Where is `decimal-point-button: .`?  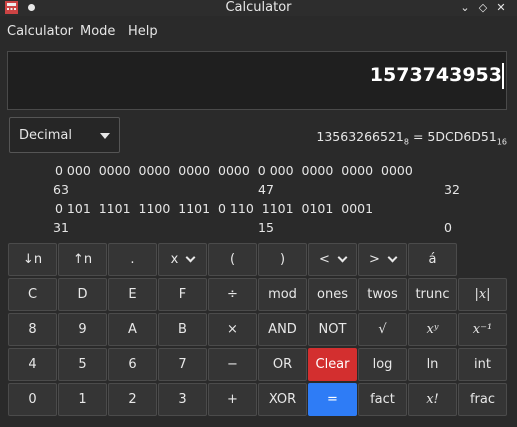 decimal-point-button: . is located at coordinates (132, 259).